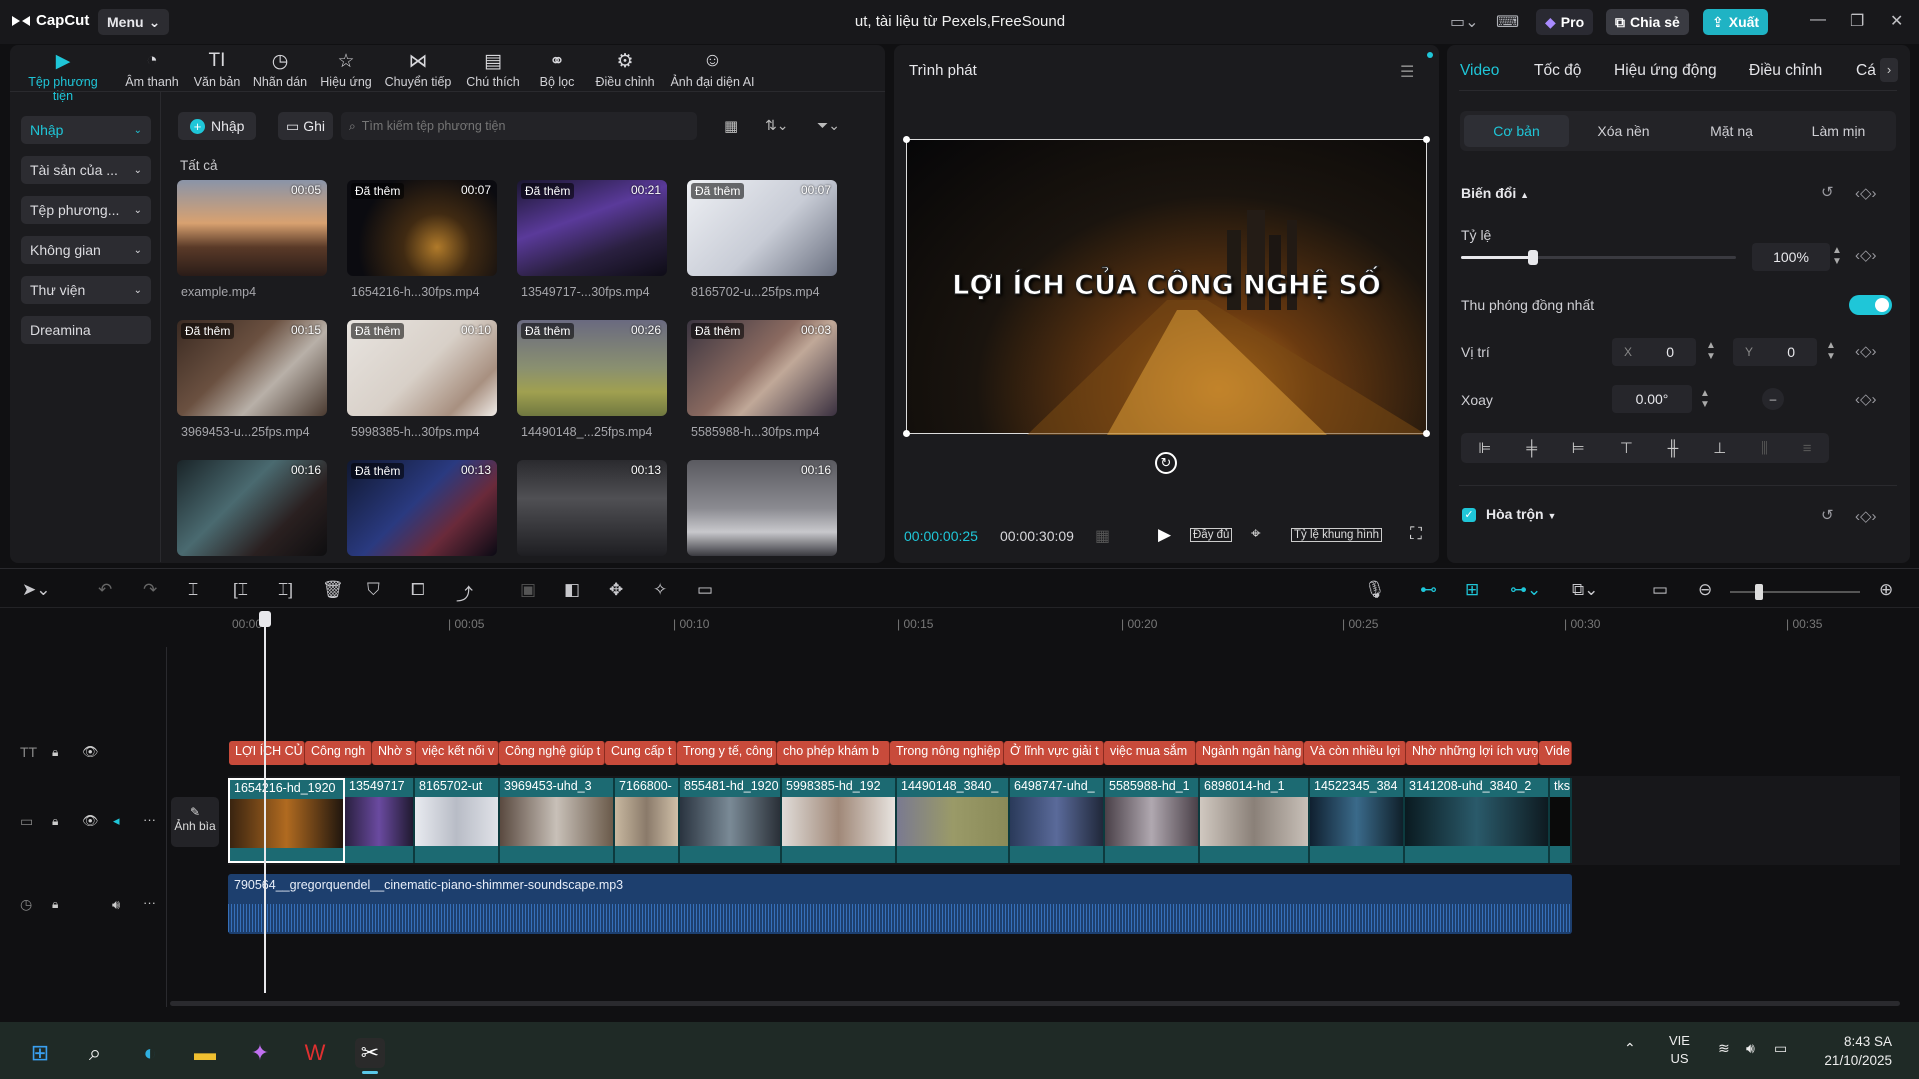  I want to click on media-item: 00:05, so click(252, 228).